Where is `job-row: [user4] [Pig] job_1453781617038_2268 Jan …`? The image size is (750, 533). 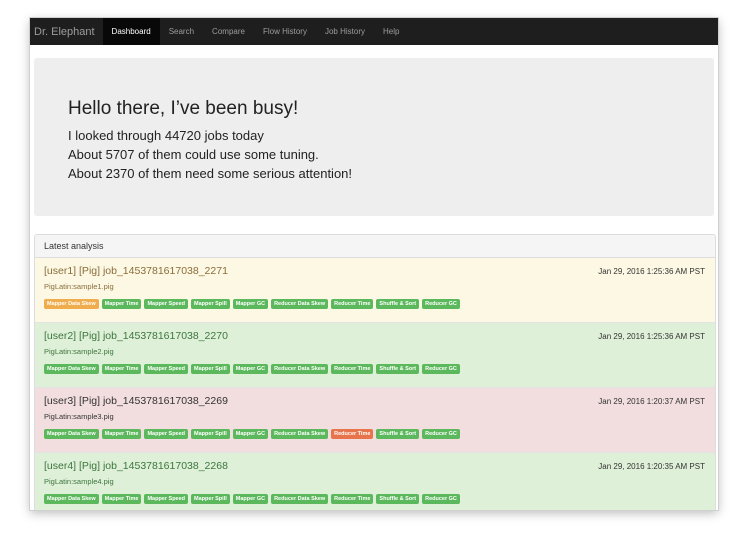
job-row: [user4] [Pig] job_1453781617038_2268 Jan … is located at coordinates (375, 481).